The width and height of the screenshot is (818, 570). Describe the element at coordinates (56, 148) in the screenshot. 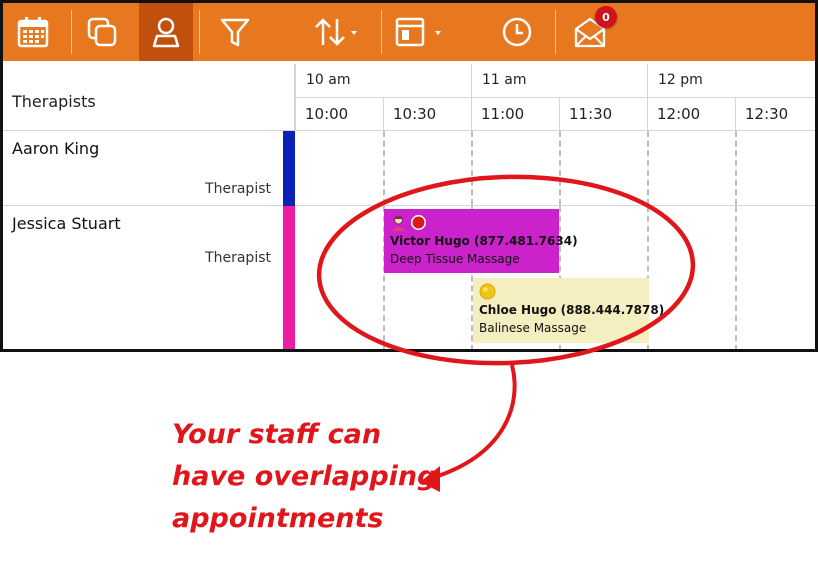

I see `resource-name: Aaron King` at that location.